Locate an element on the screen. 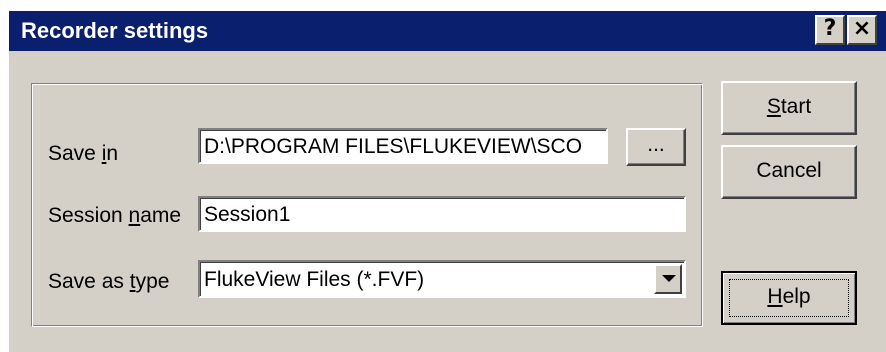 The image size is (886, 352). save-in-field: D:\PROGRAM FILES\FLUKEVIEW\SCO is located at coordinates (403, 146).